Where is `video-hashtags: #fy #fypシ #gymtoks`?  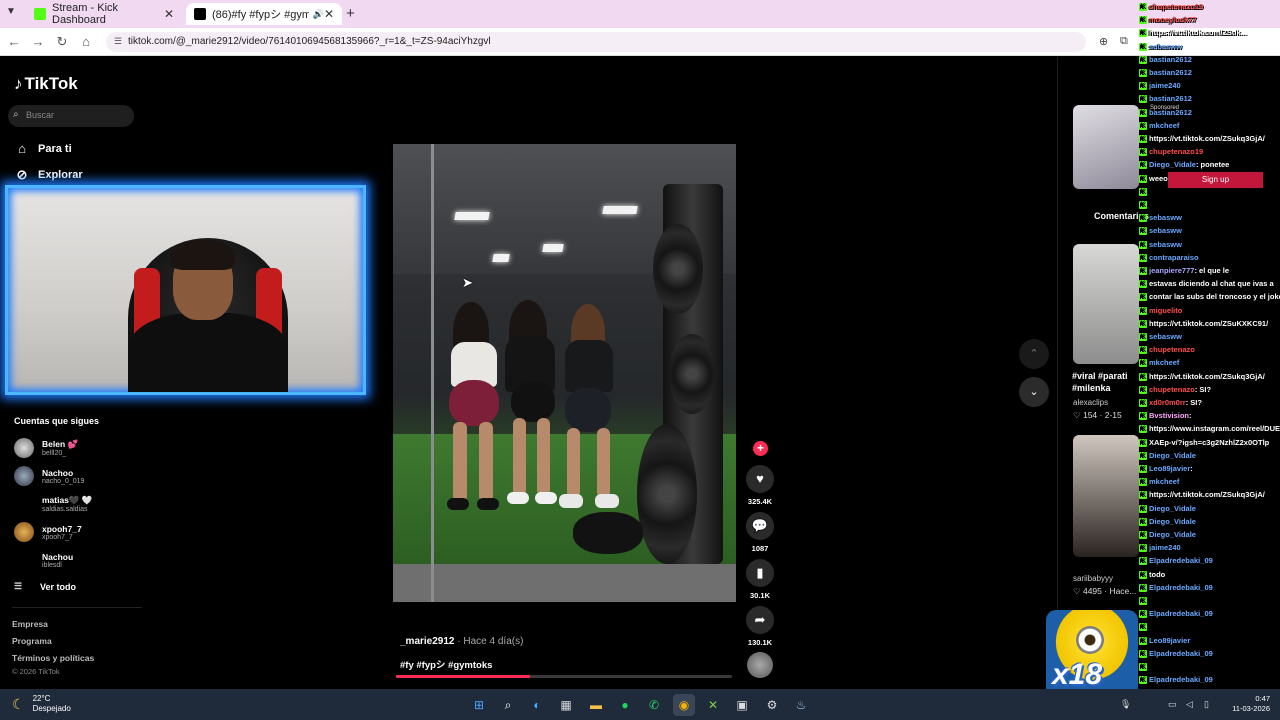 video-hashtags: #fy #fypシ #gymtoks is located at coordinates (446, 664).